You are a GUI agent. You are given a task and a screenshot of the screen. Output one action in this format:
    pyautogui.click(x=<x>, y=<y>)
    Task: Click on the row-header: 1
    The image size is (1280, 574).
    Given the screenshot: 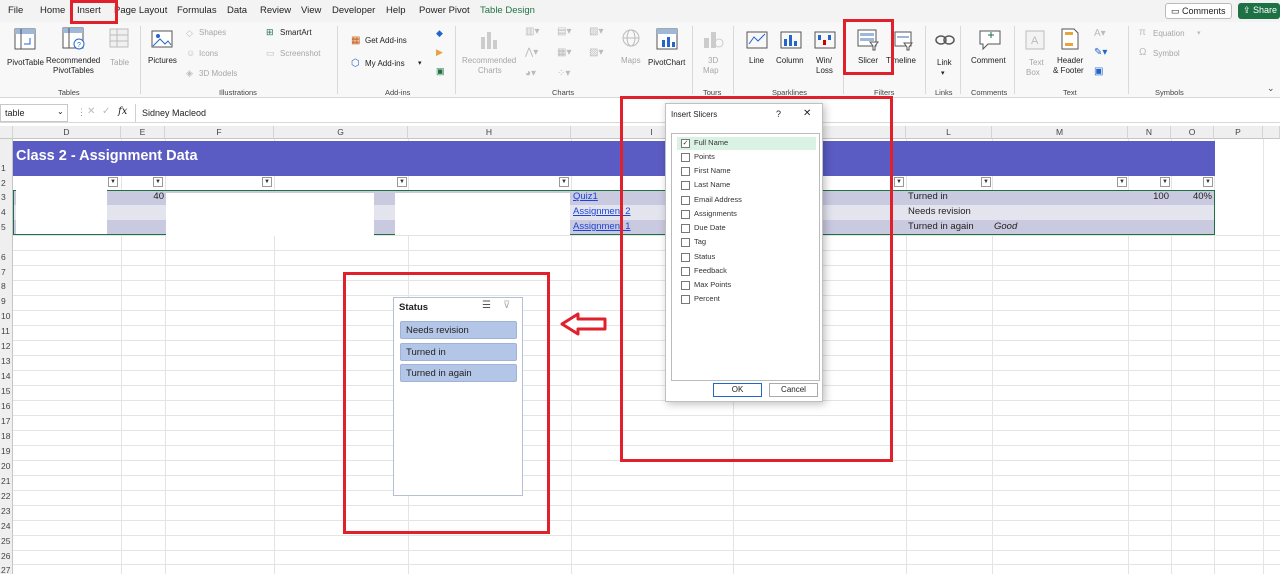 What is the action you would take?
    pyautogui.click(x=6, y=168)
    